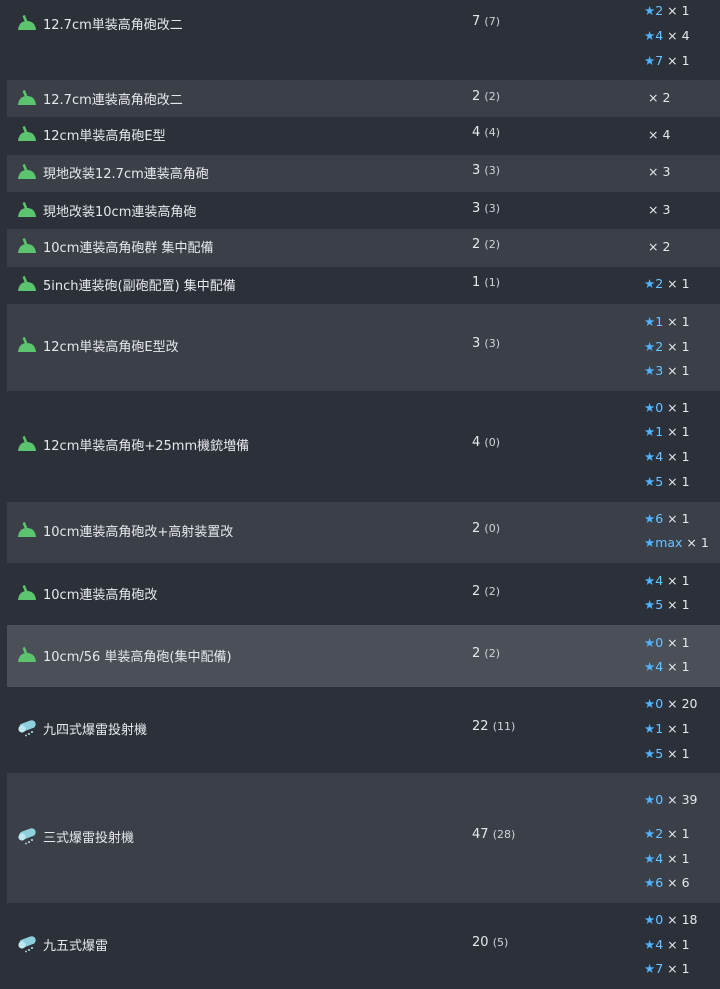 The image size is (720, 989). I want to click on equipment-count: 20 (5), so click(490, 942).